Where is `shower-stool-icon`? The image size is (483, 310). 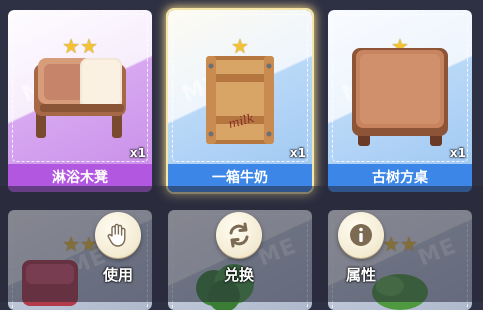
shower-stool-icon is located at coordinates (80, 98).